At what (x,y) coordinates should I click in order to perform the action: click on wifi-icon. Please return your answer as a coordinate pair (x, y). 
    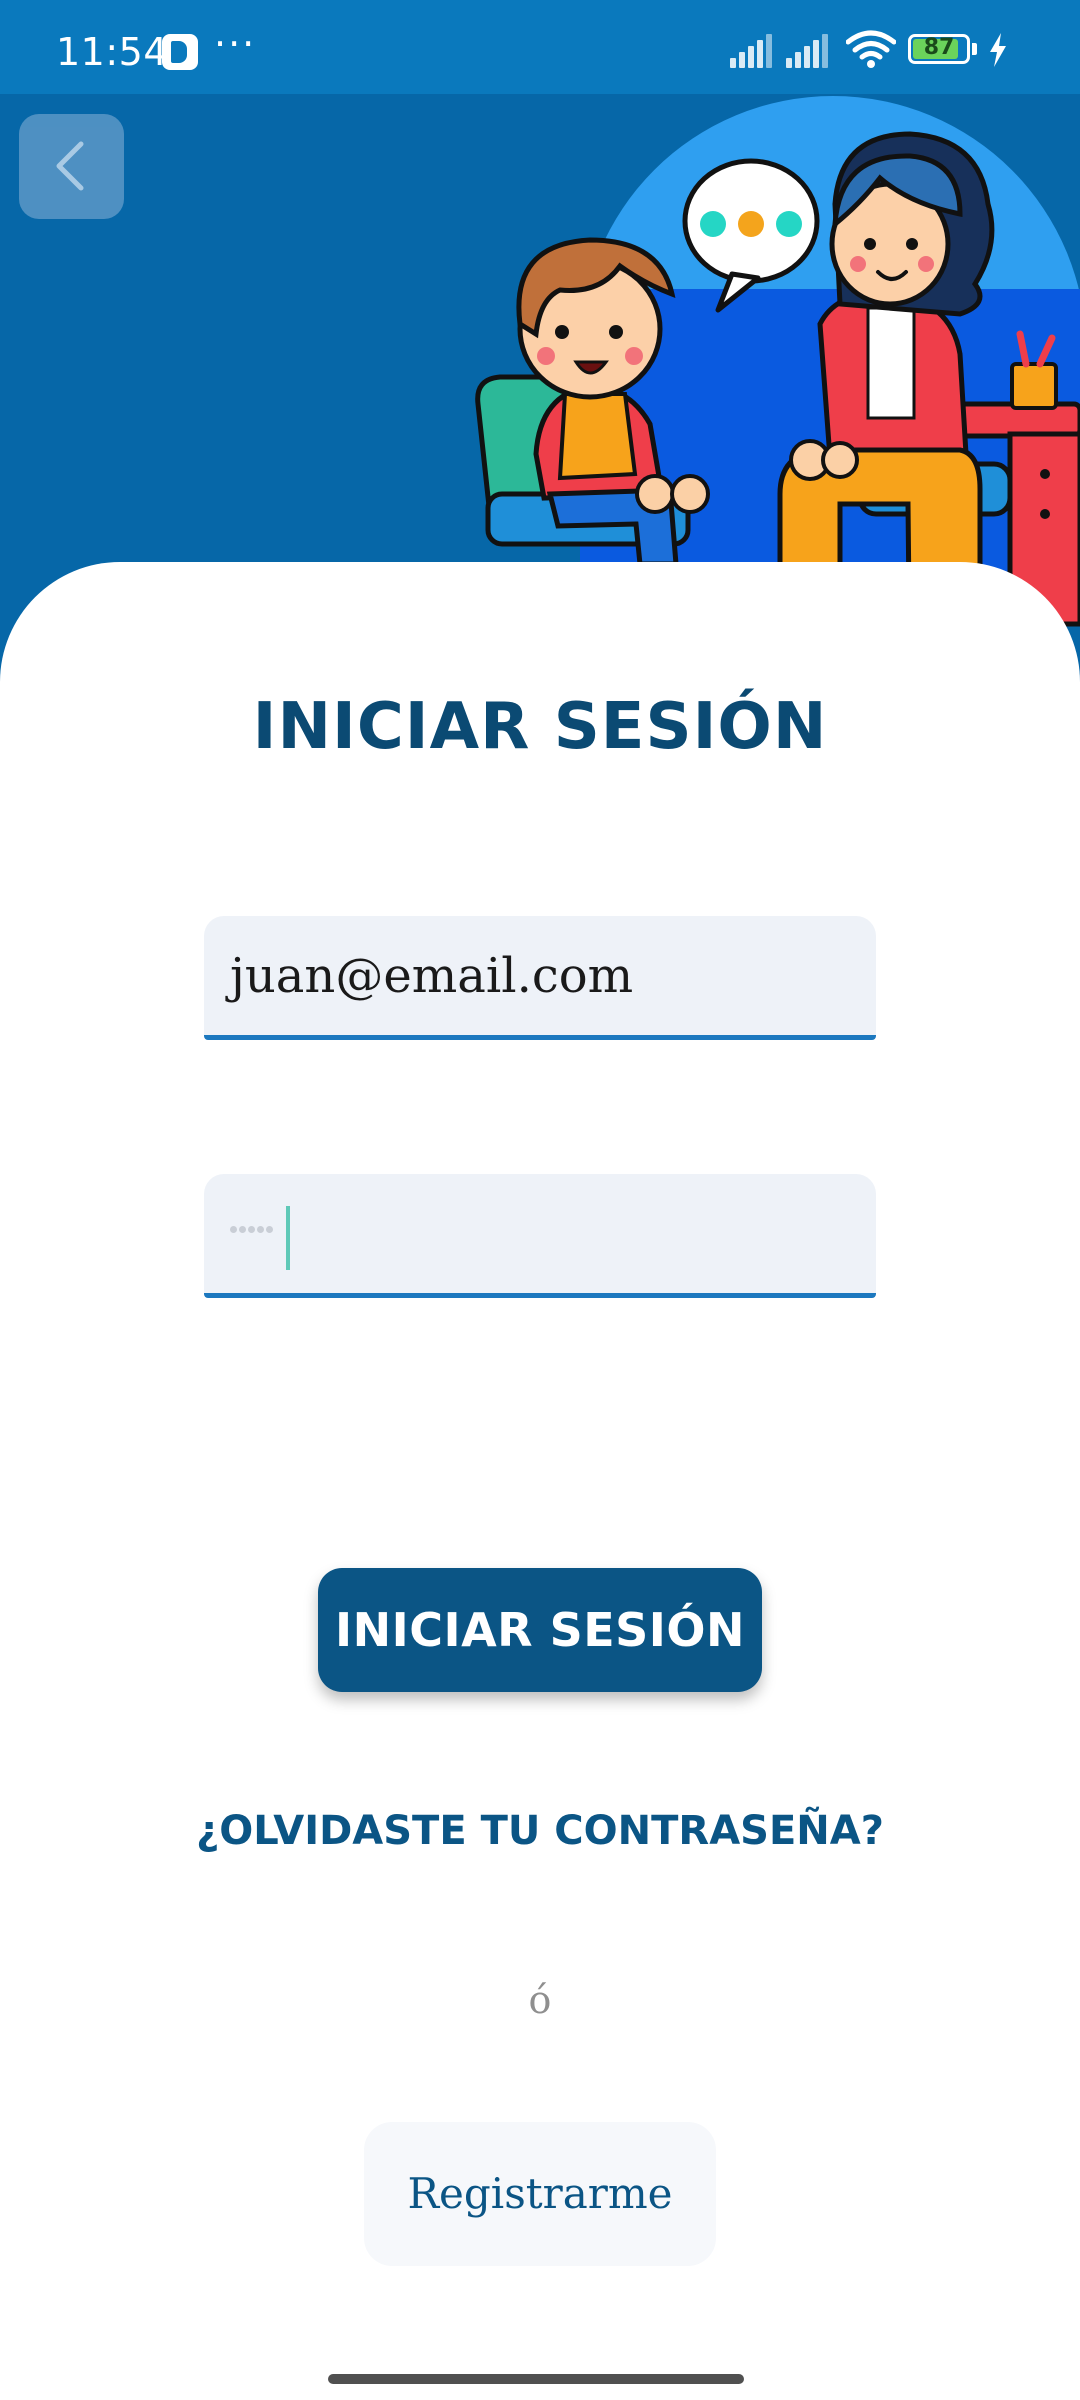
    Looking at the image, I should click on (871, 49).